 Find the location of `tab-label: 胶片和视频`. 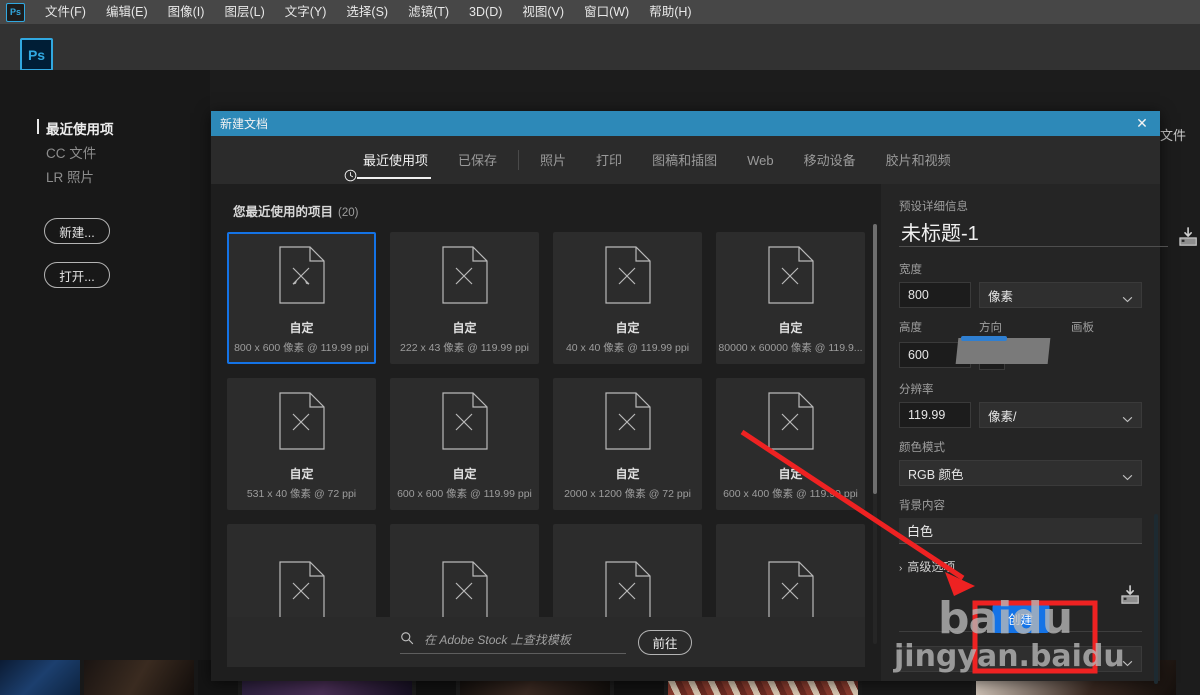

tab-label: 胶片和视频 is located at coordinates (918, 160).